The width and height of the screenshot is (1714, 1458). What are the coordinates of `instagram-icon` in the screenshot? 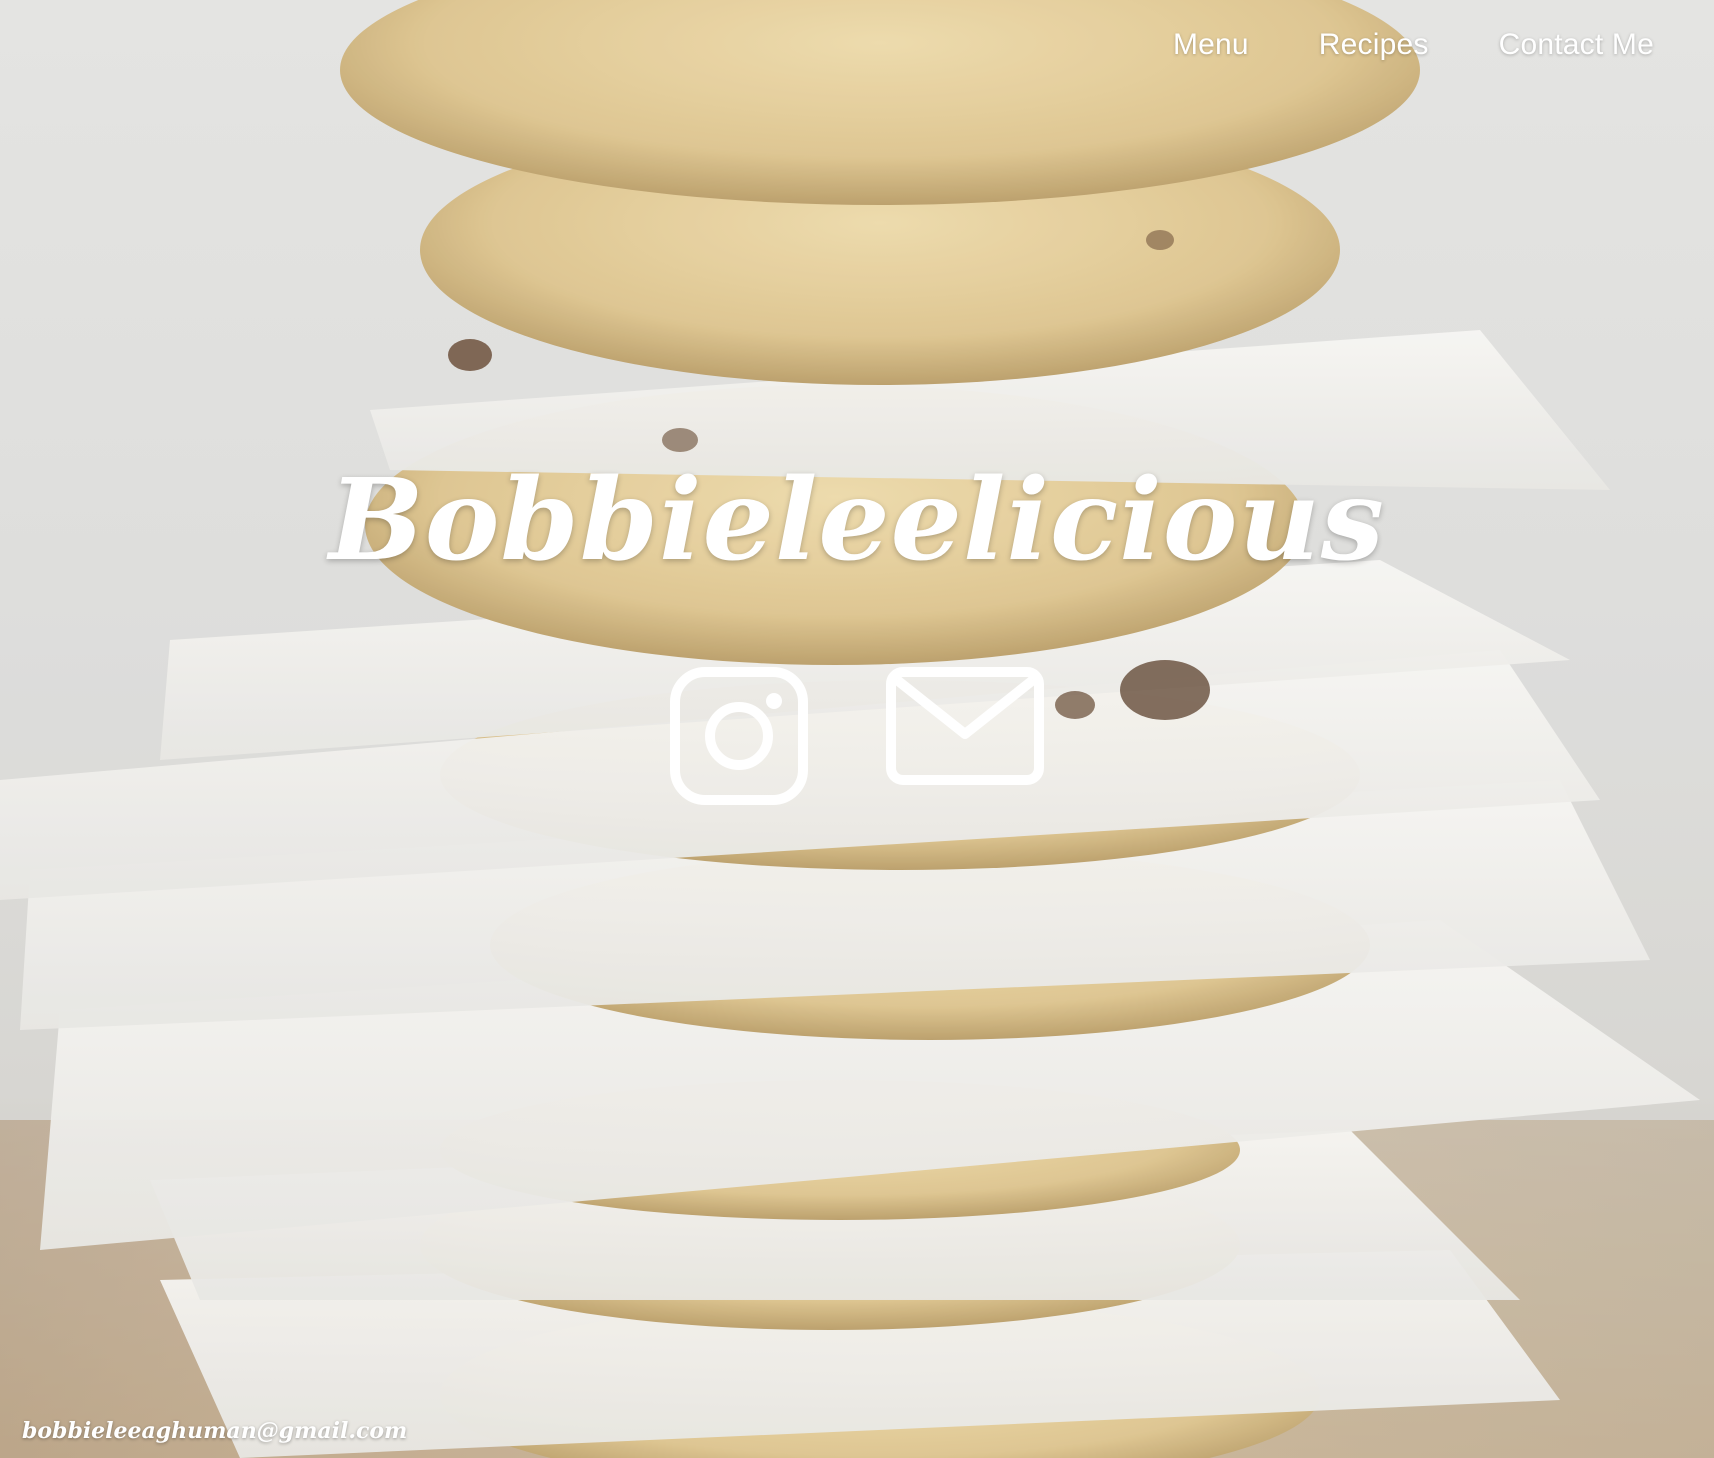 It's located at (739, 736).